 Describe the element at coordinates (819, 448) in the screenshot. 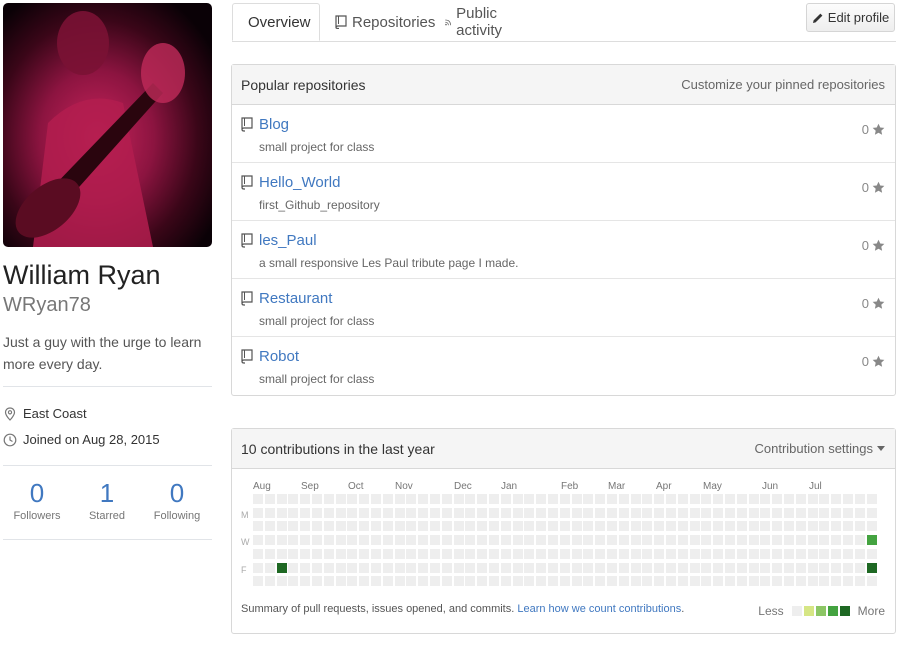

I see `contribution-settings-dropdown: Contribution settings` at that location.